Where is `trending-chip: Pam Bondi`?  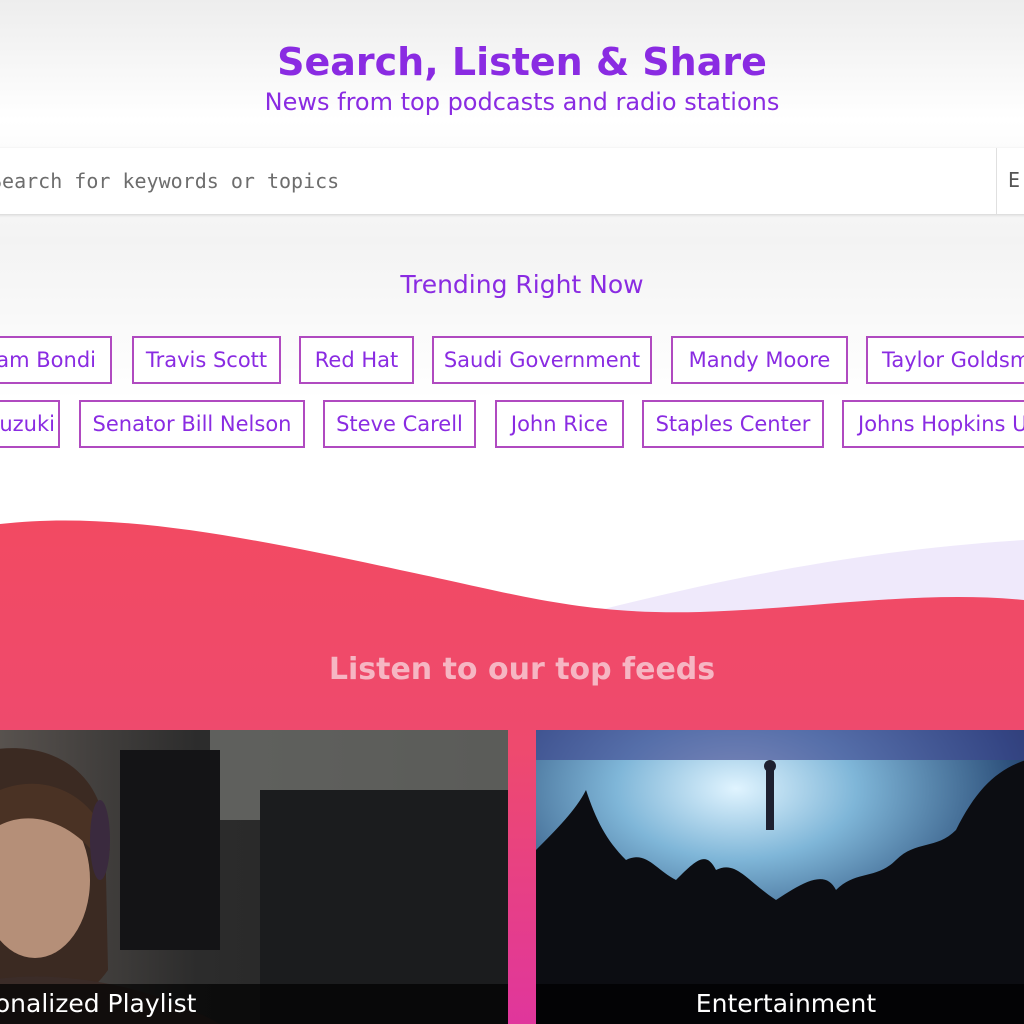 trending-chip: Pam Bondi is located at coordinates (56, 360).